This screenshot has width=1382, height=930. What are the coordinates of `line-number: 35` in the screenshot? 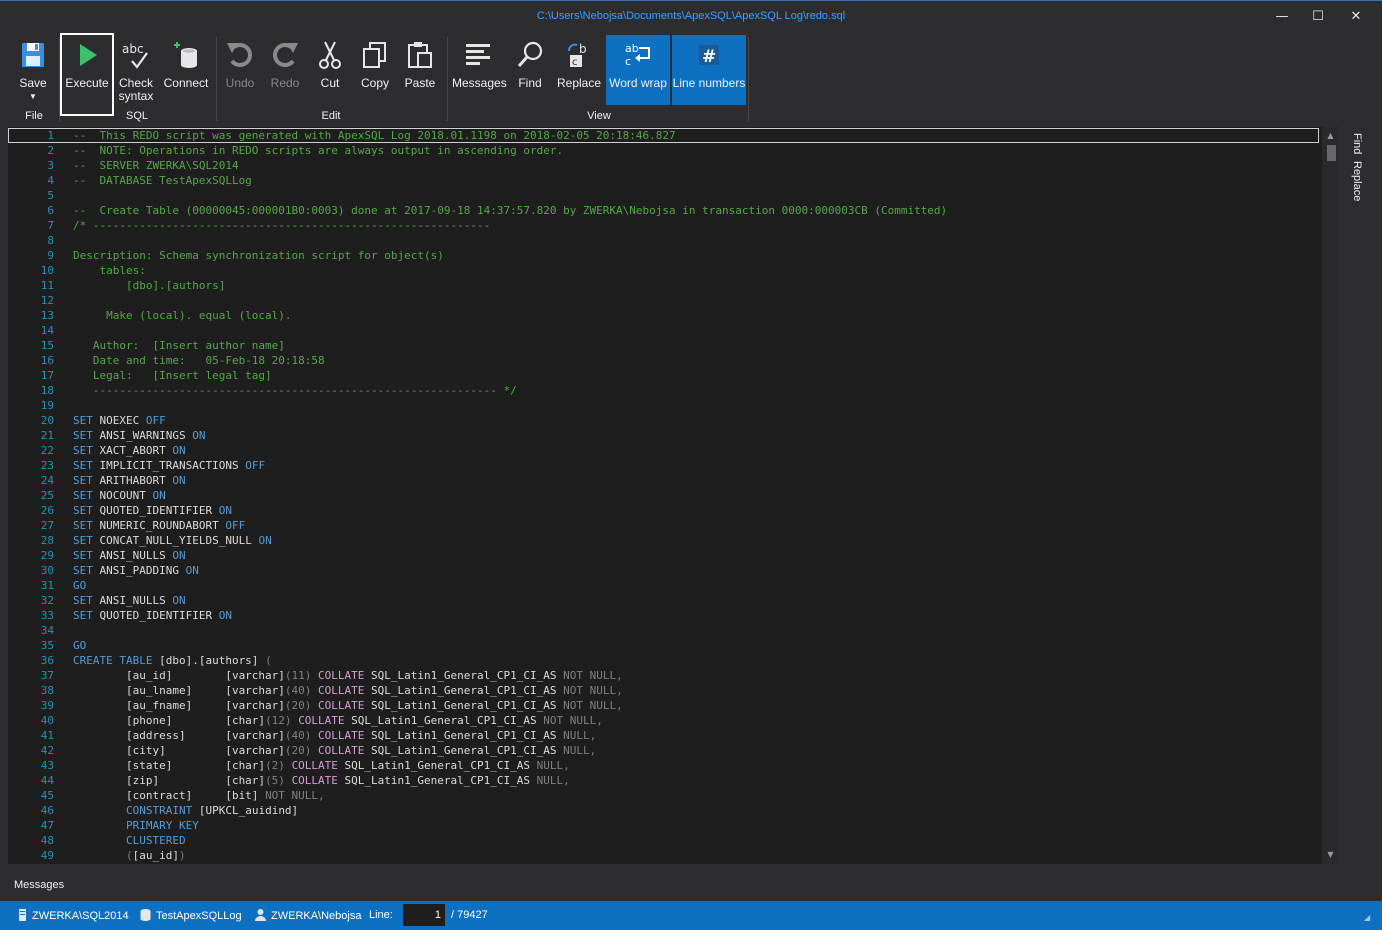 It's located at (47, 645).